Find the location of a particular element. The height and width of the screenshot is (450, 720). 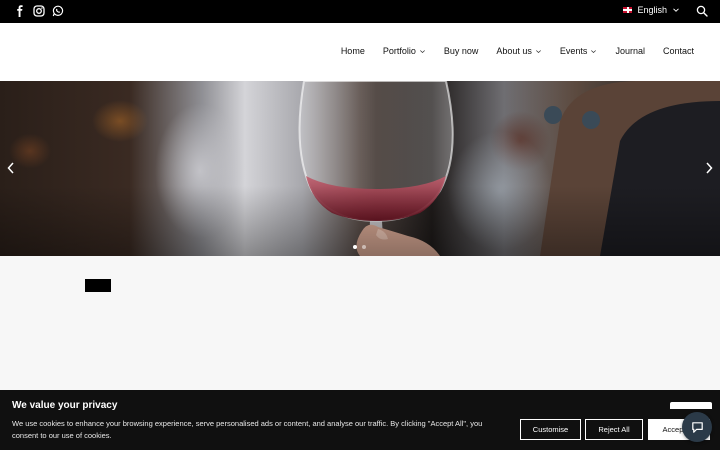

social-links is located at coordinates (39, 11).